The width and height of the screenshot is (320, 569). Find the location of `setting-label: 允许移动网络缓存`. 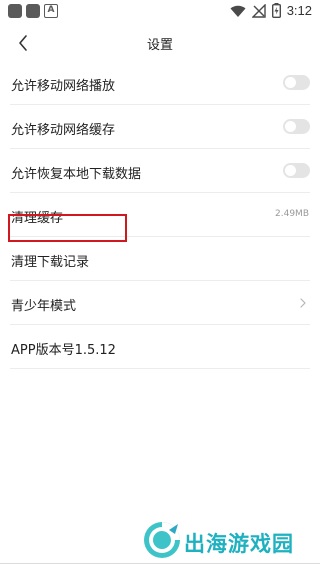

setting-label: 允许移动网络缓存 is located at coordinates (63, 130).